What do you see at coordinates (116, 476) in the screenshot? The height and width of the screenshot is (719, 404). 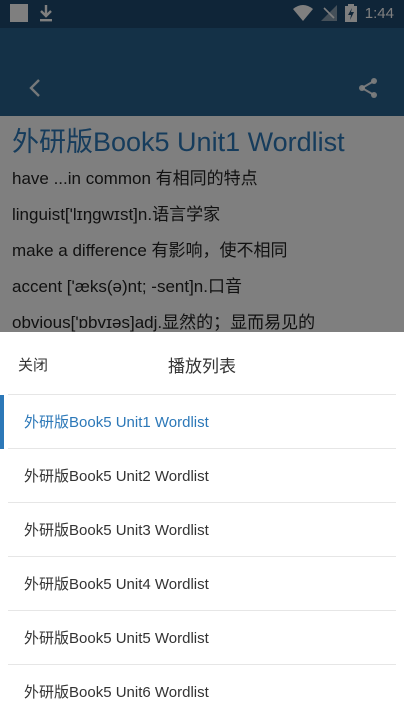 I see `playlist-item-label: 外研版Book5 Unit2 Wordlist` at bounding box center [116, 476].